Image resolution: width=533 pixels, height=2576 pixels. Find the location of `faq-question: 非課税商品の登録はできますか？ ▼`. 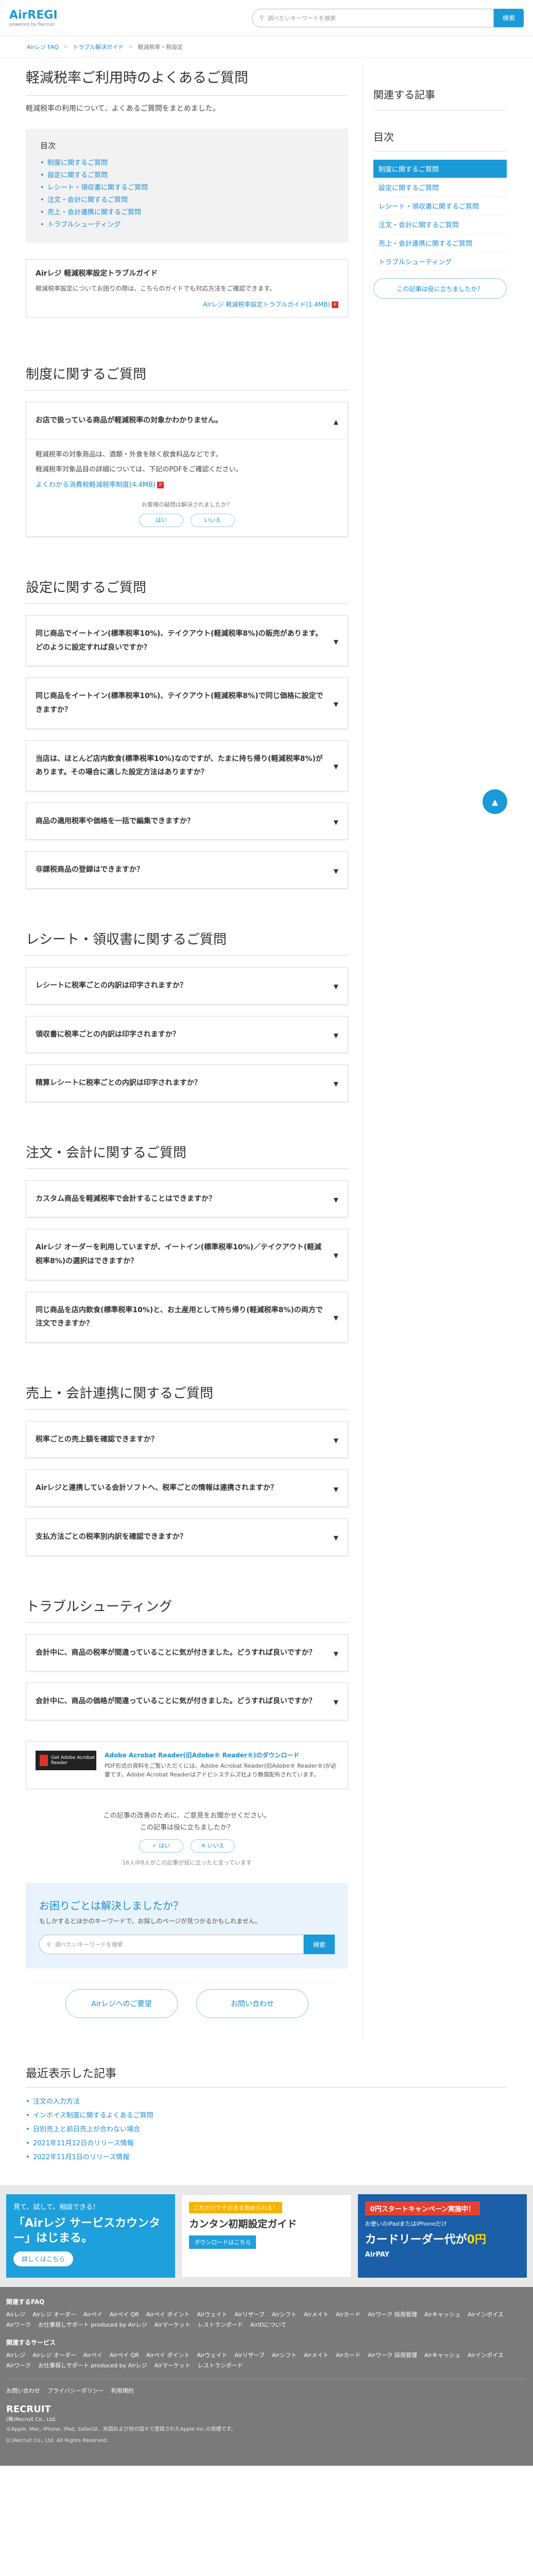

faq-question: 非課税商品の登録はできますか？ ▼ is located at coordinates (187, 870).